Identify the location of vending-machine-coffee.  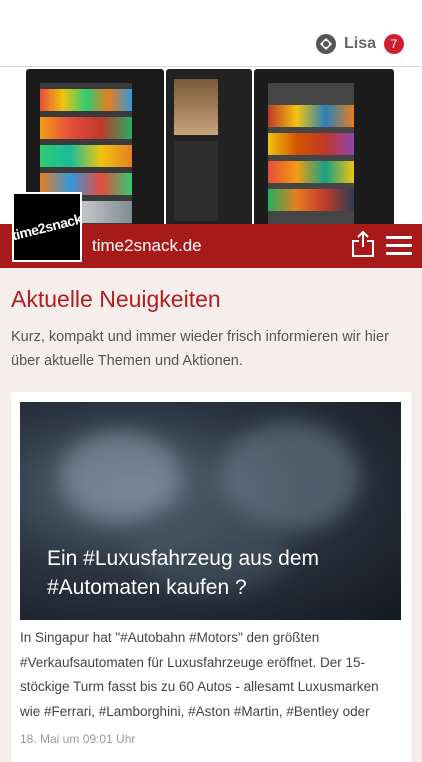
(209, 146).